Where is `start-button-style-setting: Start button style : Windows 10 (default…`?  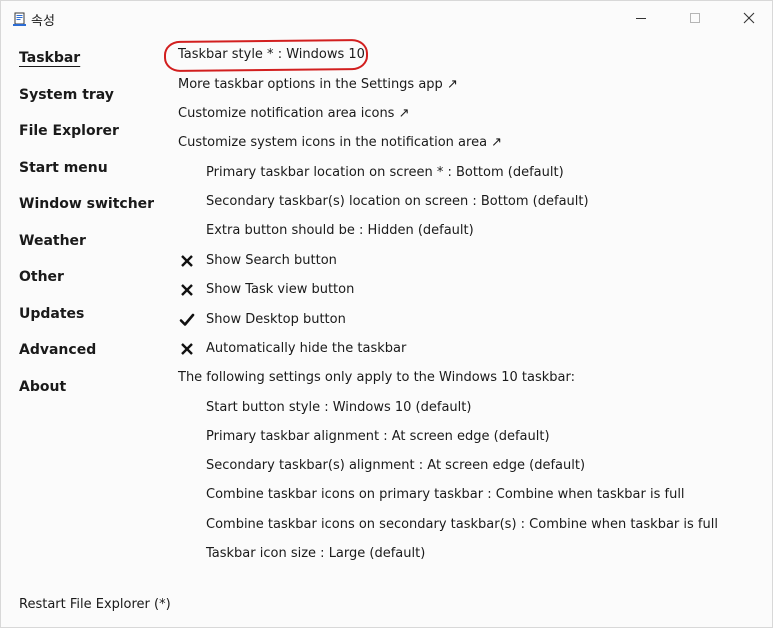 start-button-style-setting: Start button style : Windows 10 (default… is located at coordinates (338, 408).